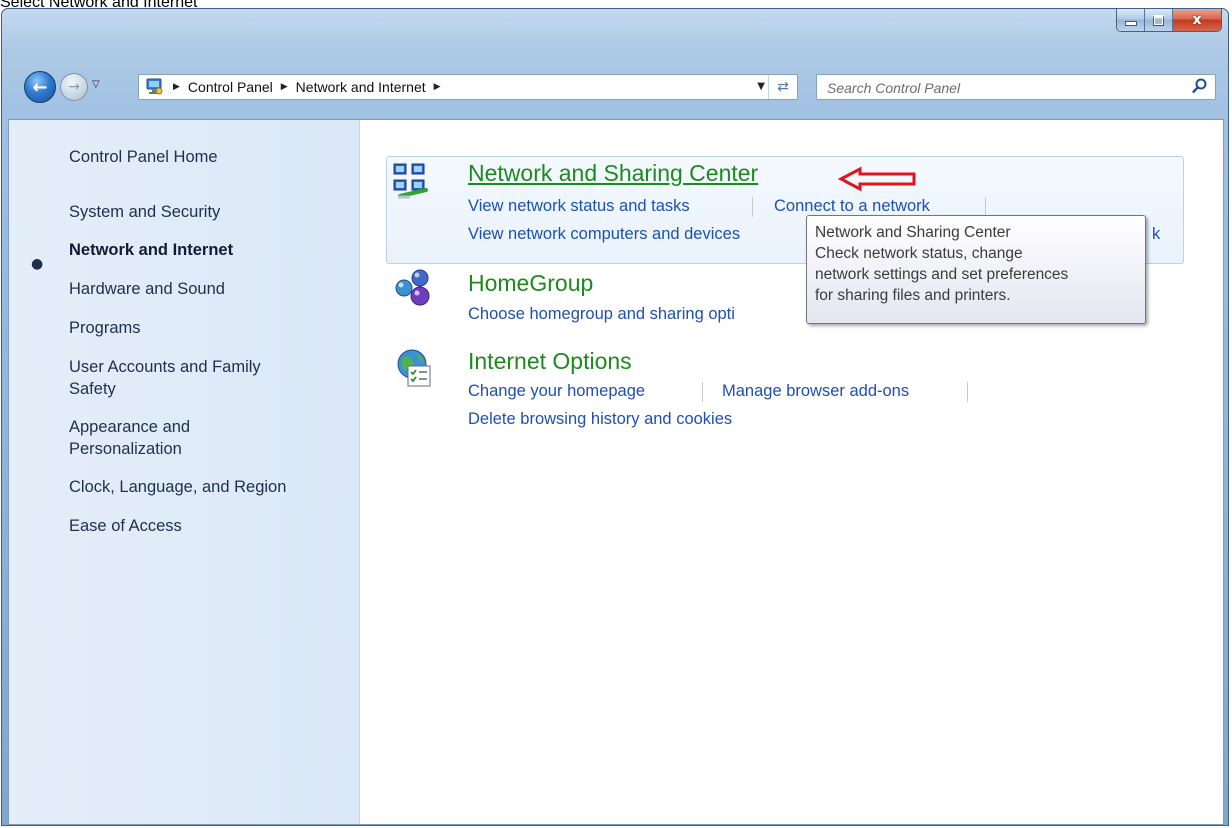  I want to click on choose-homegroup-link: Choose homegroup and sharing opti, so click(601, 314).